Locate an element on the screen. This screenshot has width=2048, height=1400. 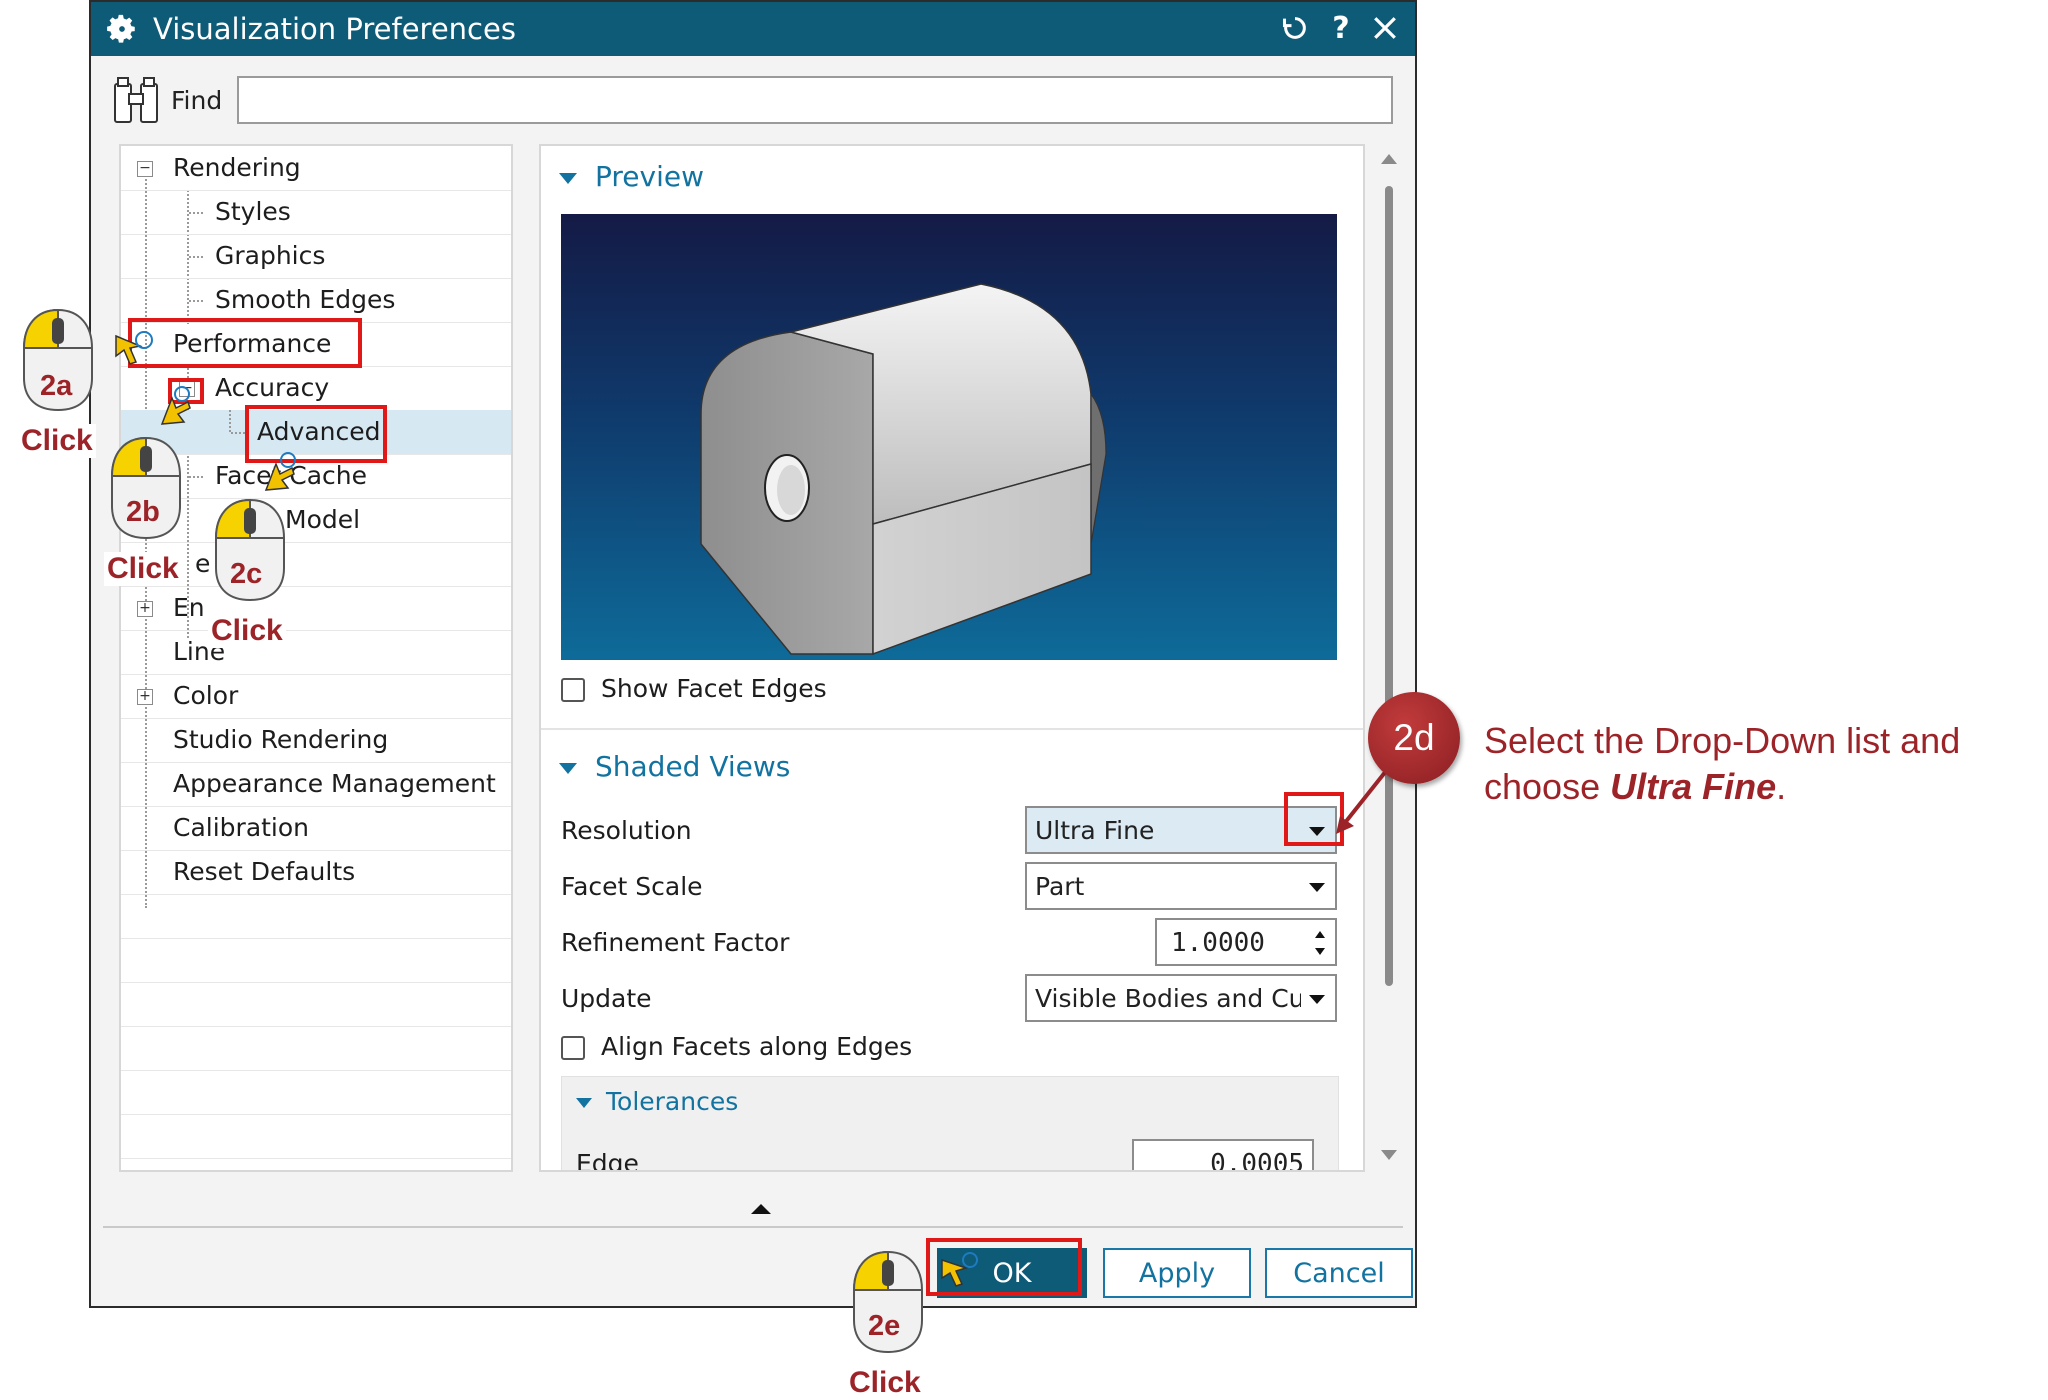
tolerances-section-header: Tolerances is located at coordinates (657, 1101).